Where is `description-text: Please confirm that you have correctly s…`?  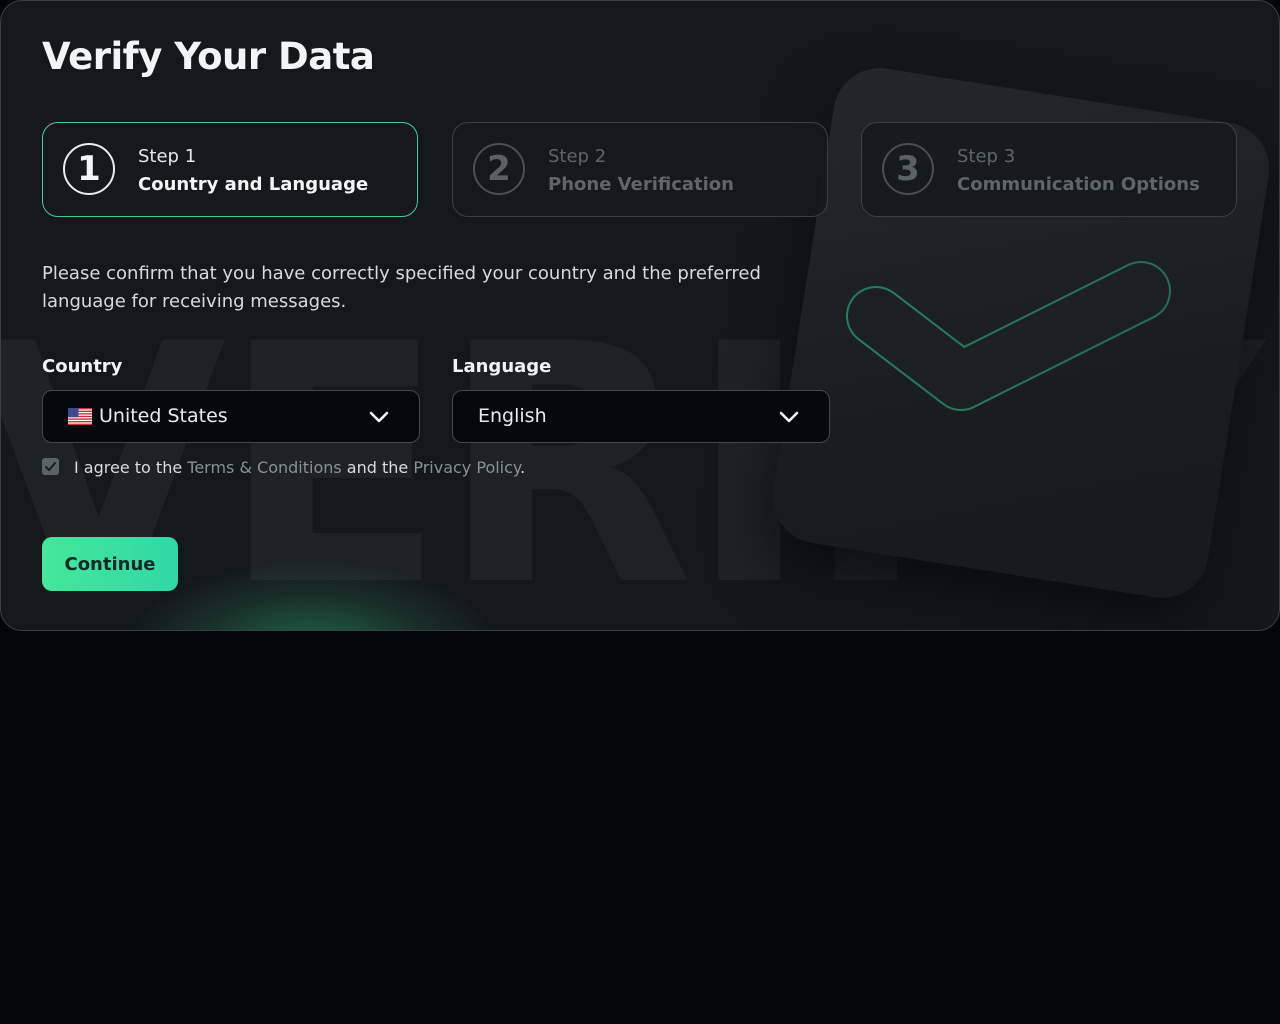
description-text: Please confirm that you have correctly s… is located at coordinates (401, 287).